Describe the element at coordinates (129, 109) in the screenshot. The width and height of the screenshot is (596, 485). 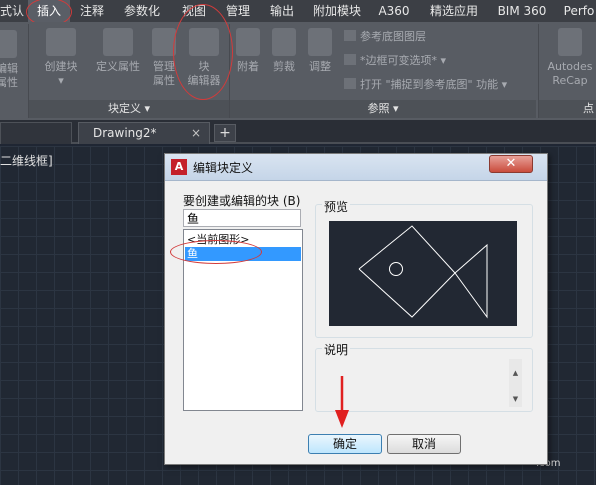
I see `block-definition-panel-title: 块定义 ▾` at that location.